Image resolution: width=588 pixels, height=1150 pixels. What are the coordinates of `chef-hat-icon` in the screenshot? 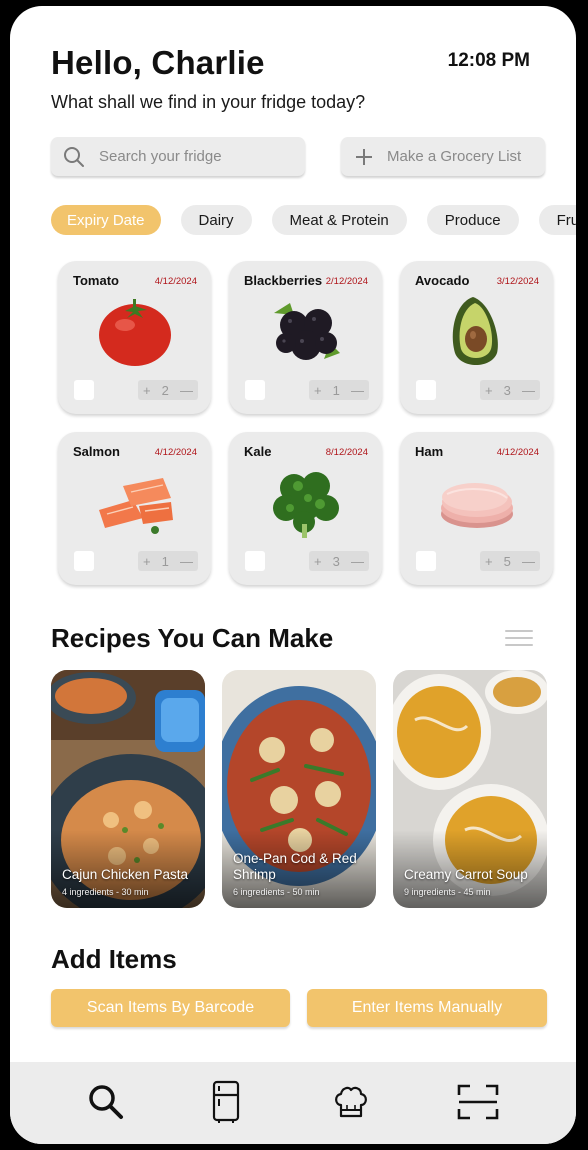 It's located at (351, 1102).